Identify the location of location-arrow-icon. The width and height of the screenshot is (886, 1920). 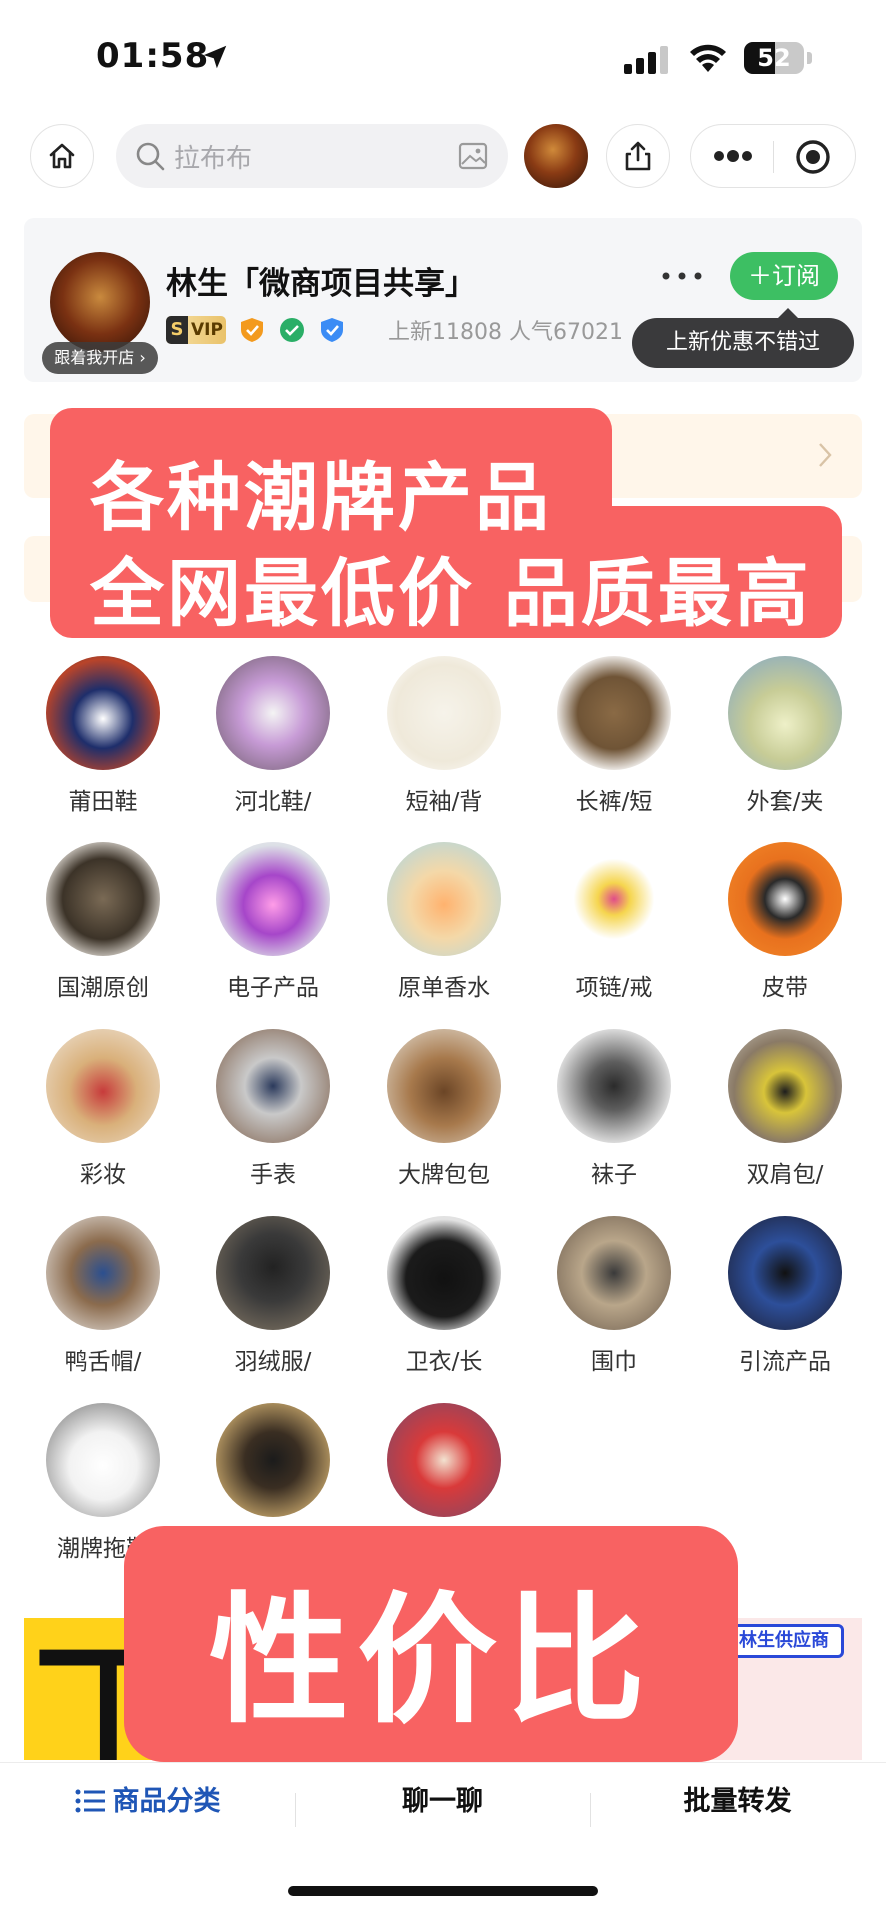
(215, 57).